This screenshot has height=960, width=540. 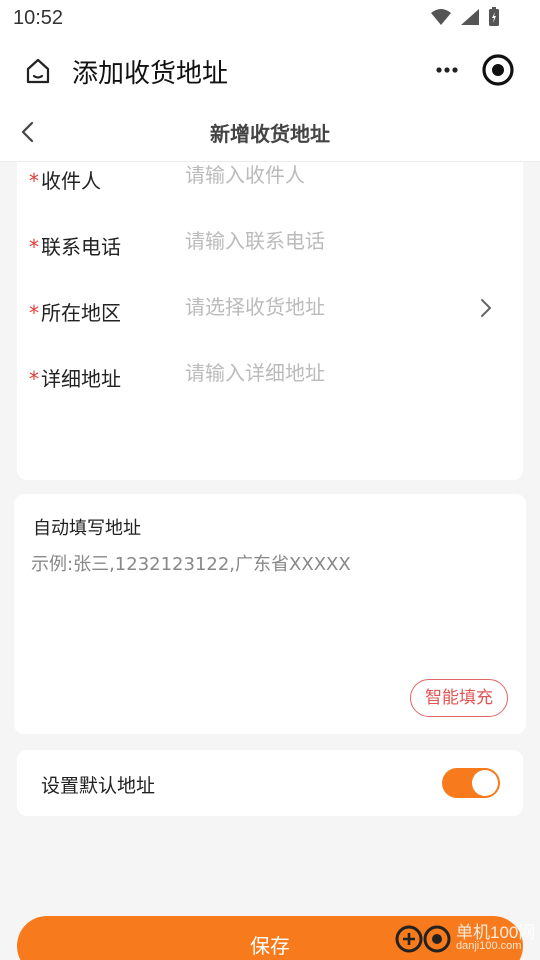 I want to click on region-row: * 所在地区, so click(x=270, y=326).